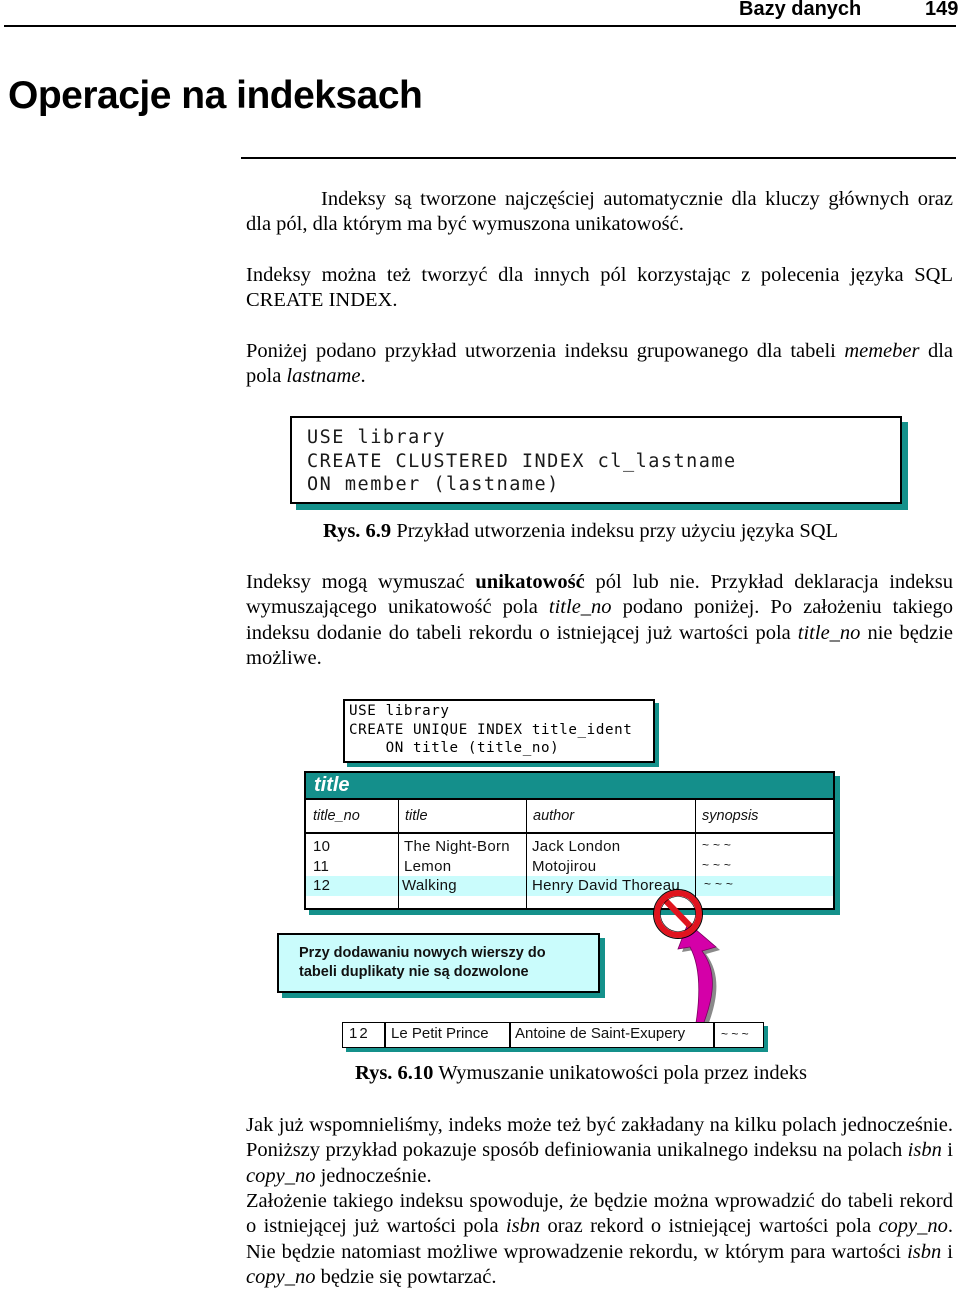  I want to click on table-cell: 12, so click(322, 885).